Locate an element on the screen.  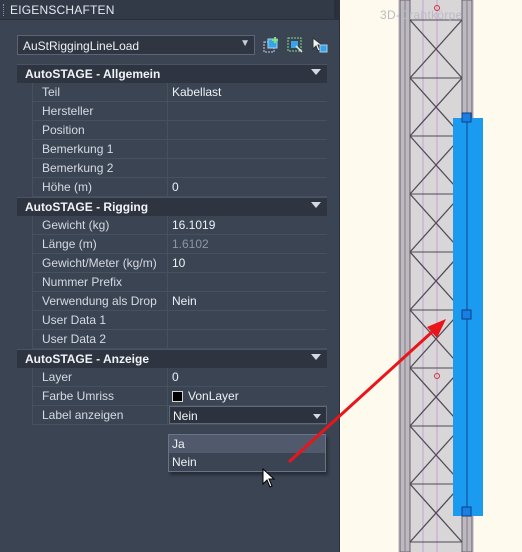
property-name: Layer is located at coordinates (100, 377).